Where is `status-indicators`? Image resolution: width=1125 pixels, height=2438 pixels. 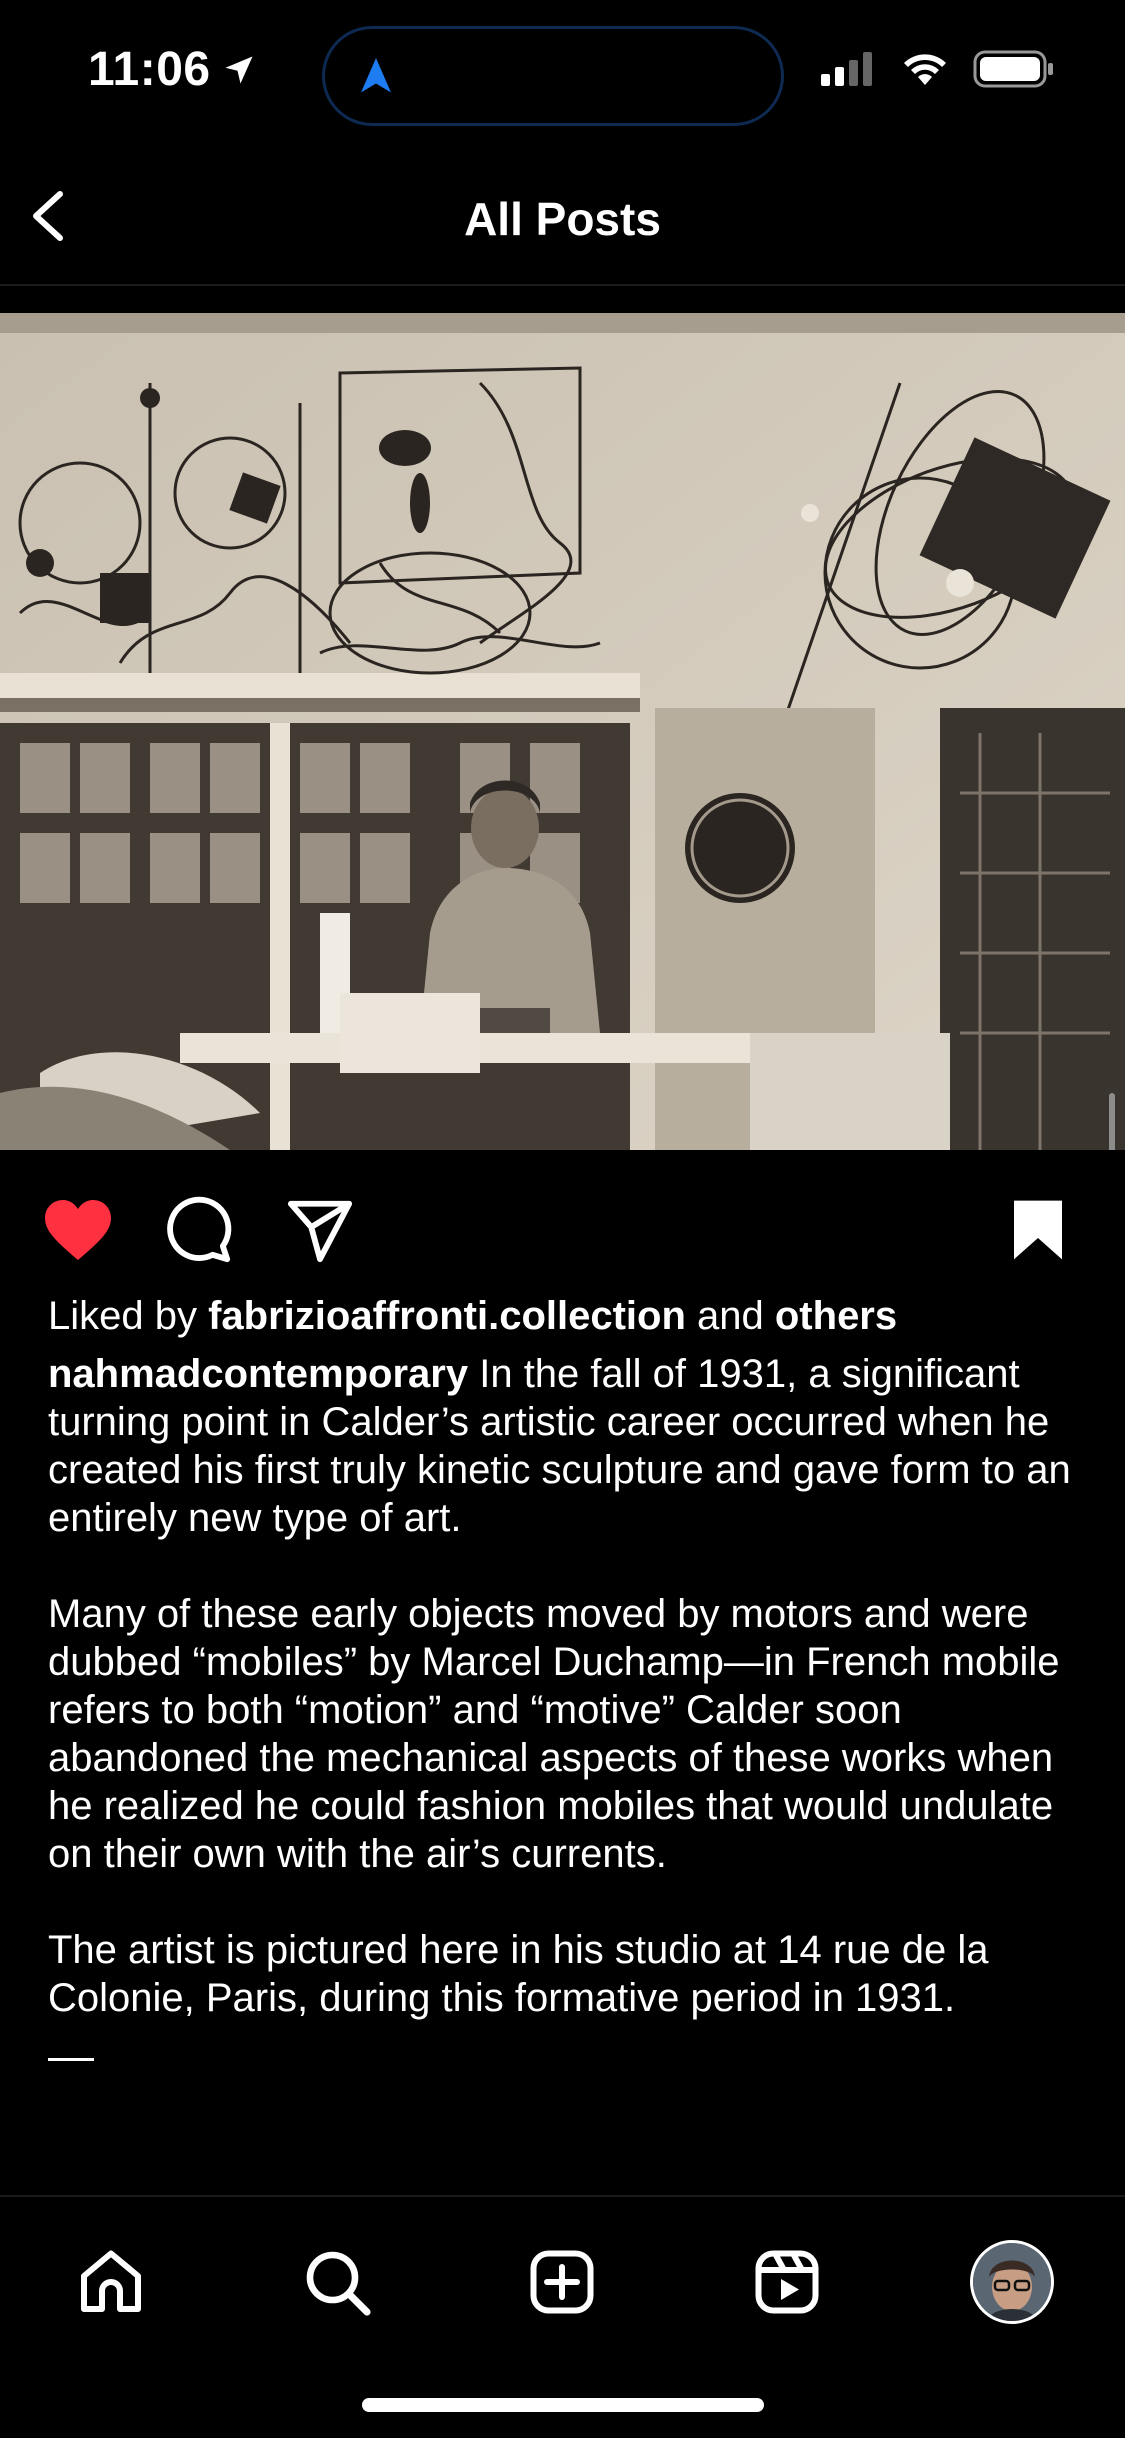 status-indicators is located at coordinates (938, 69).